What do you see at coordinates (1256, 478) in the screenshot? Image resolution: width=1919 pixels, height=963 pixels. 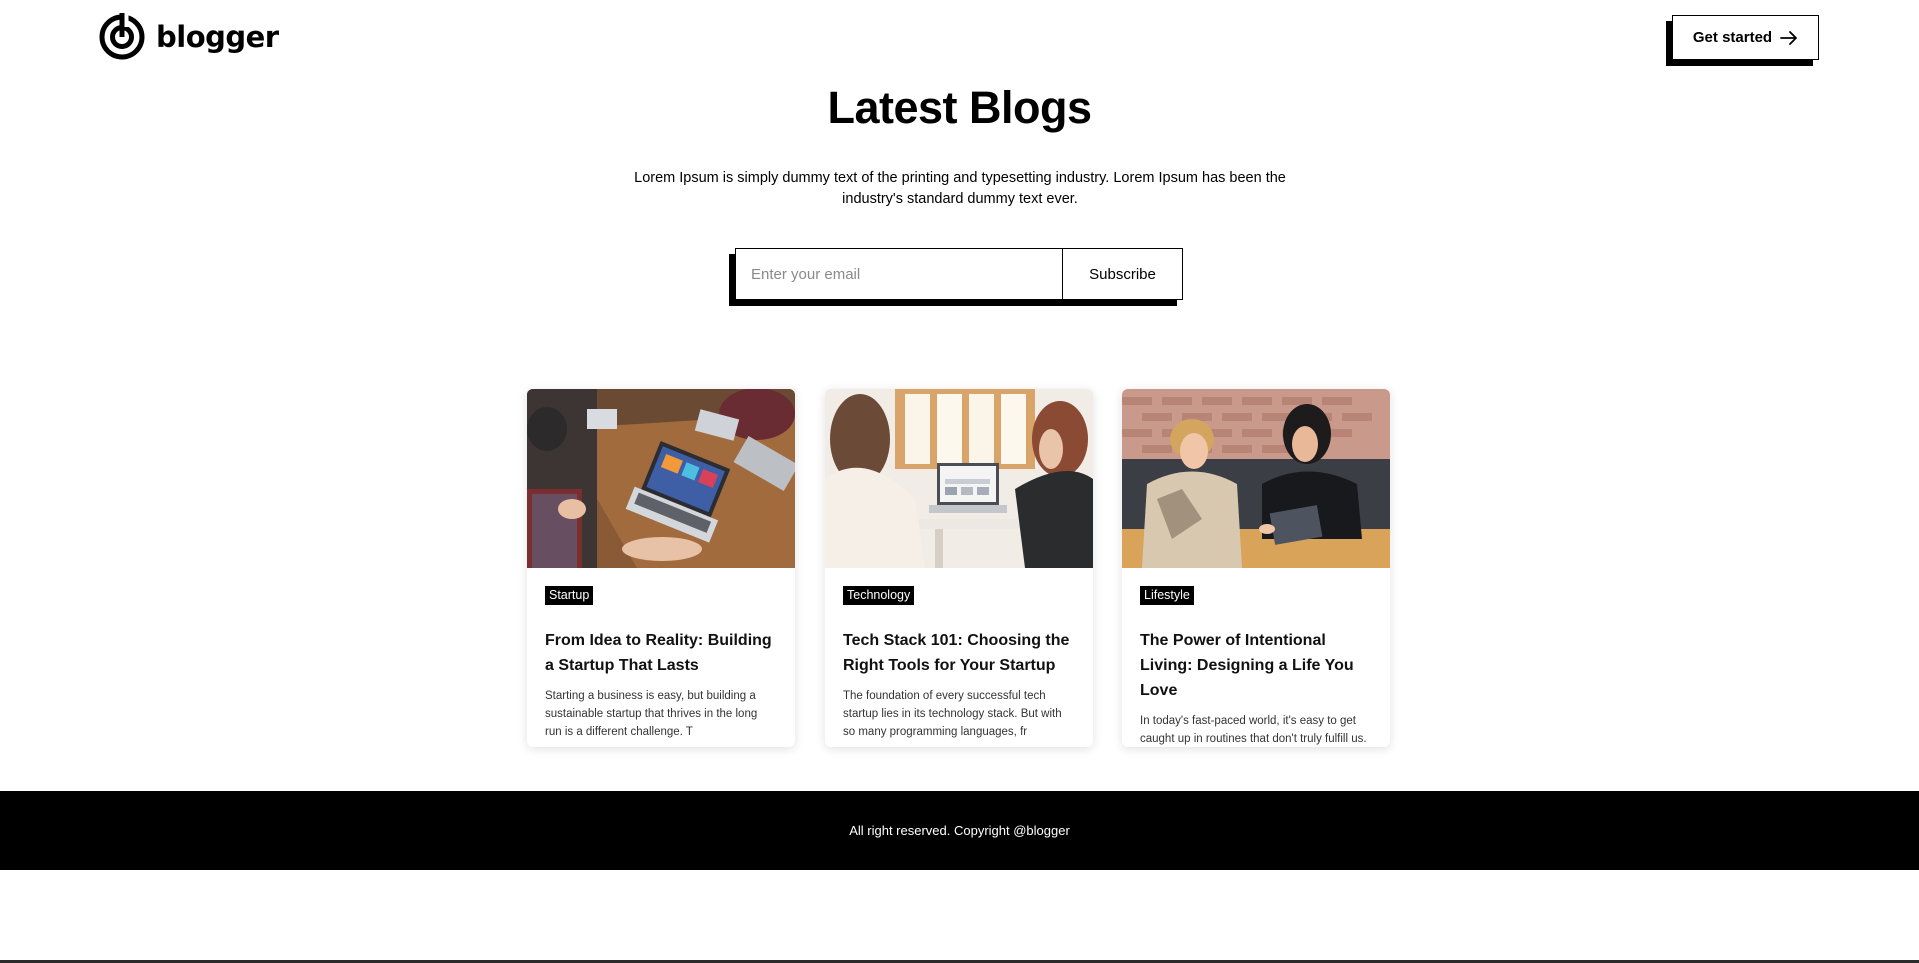 I see `two-women-conversation-photo` at bounding box center [1256, 478].